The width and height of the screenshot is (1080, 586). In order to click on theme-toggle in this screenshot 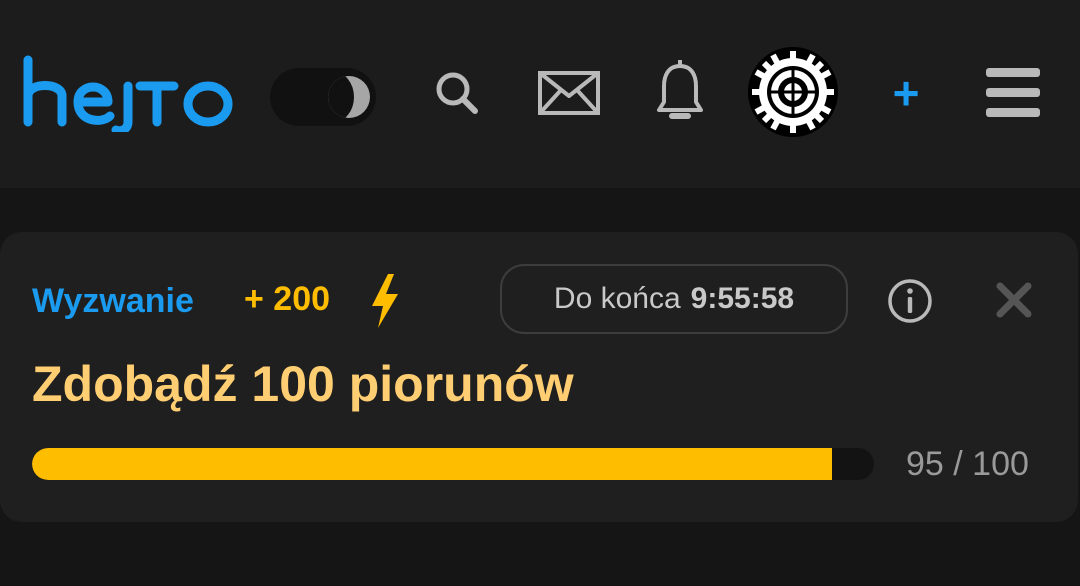, I will do `click(323, 97)`.